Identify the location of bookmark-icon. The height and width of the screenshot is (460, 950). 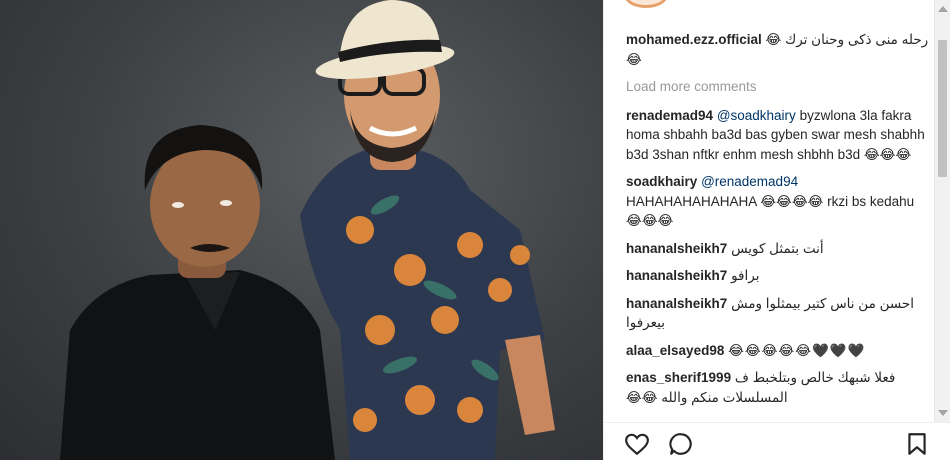
(917, 444).